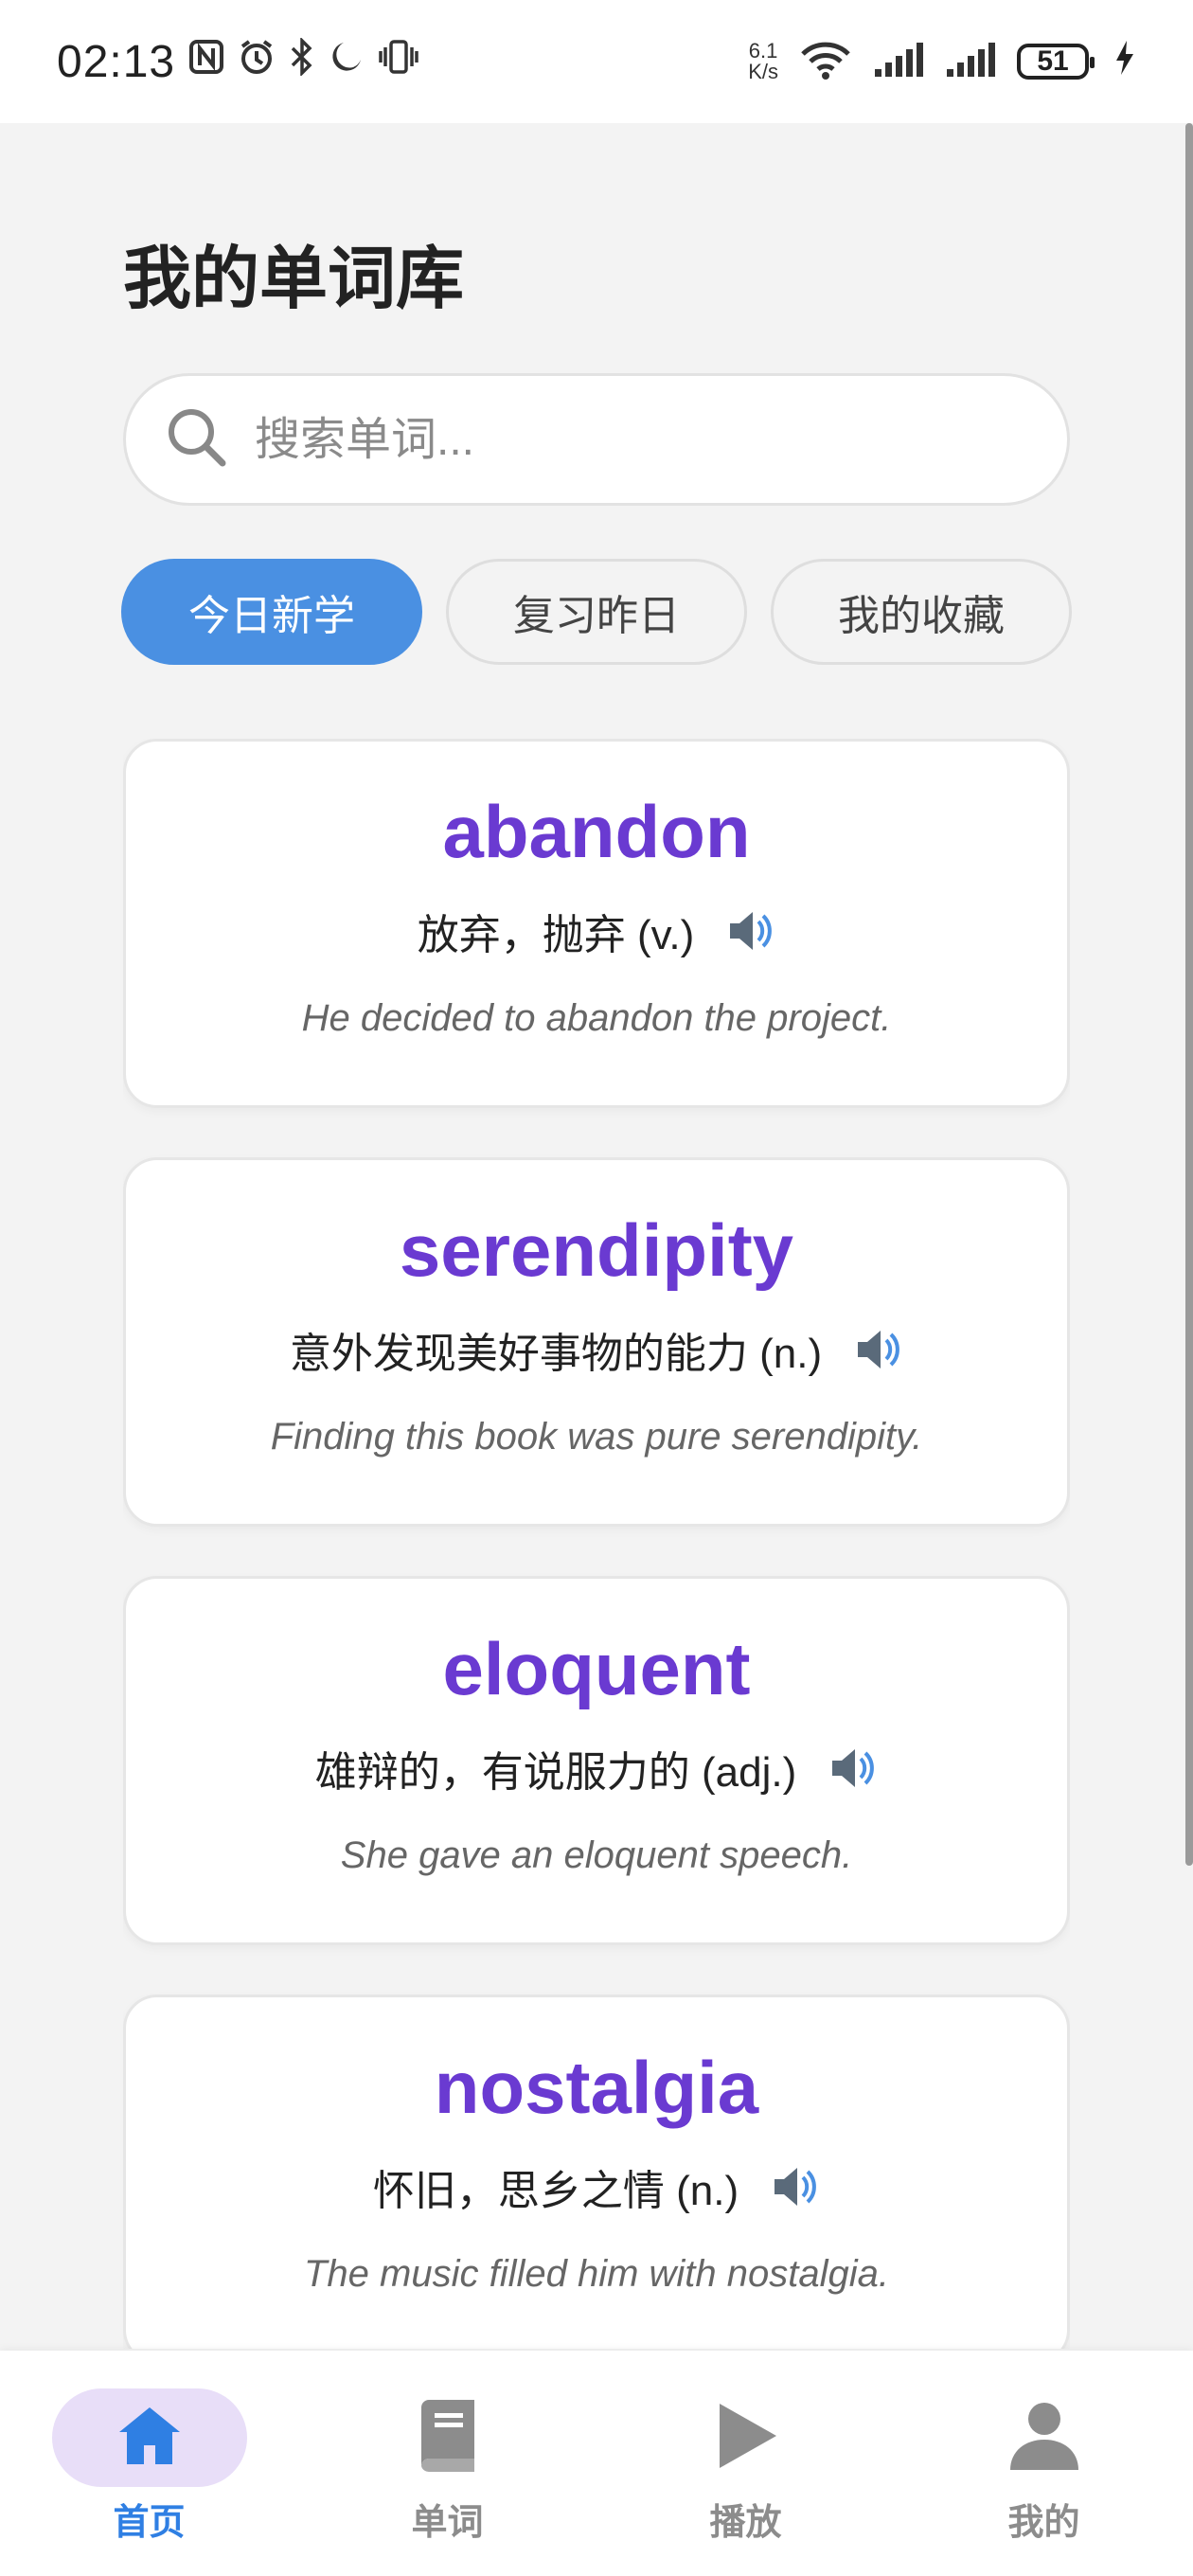 The height and width of the screenshot is (2576, 1193). I want to click on page-title: 我的单词库, so click(294, 279).